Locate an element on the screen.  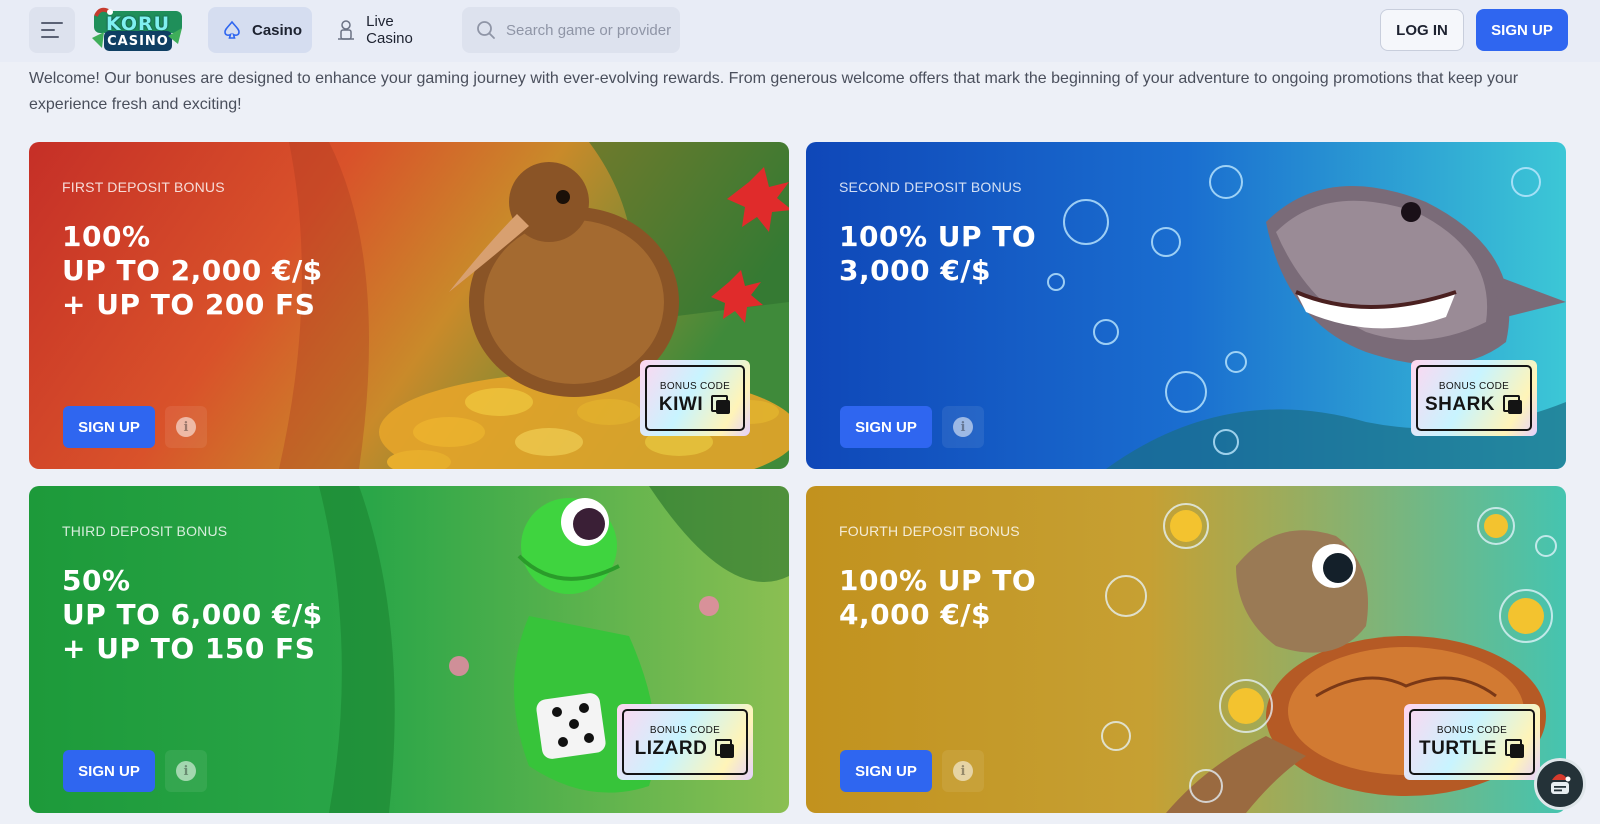
chat-icon is located at coordinates (1561, 784).